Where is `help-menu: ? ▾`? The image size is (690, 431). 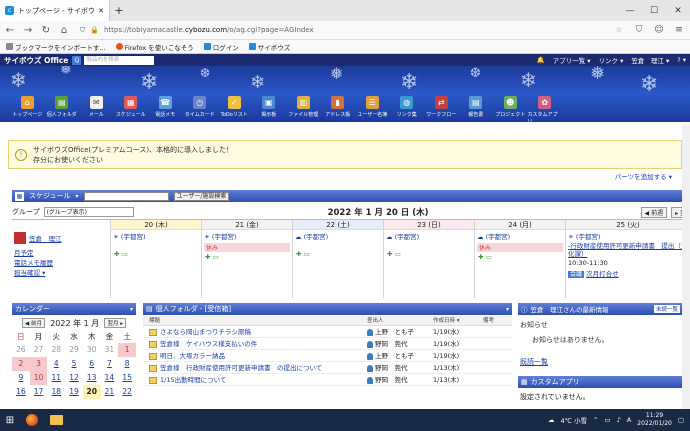
help-menu: ? ▾ is located at coordinates (681, 60).